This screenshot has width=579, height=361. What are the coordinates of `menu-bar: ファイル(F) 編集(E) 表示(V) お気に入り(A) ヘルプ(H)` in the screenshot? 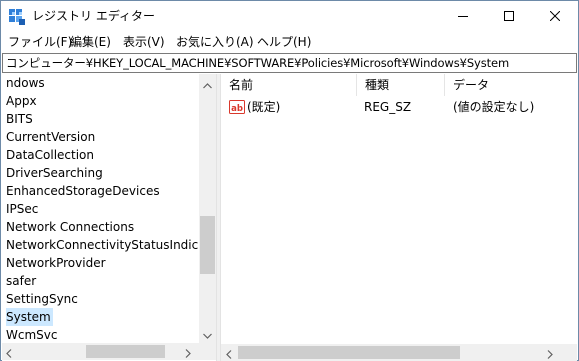 It's located at (289, 42).